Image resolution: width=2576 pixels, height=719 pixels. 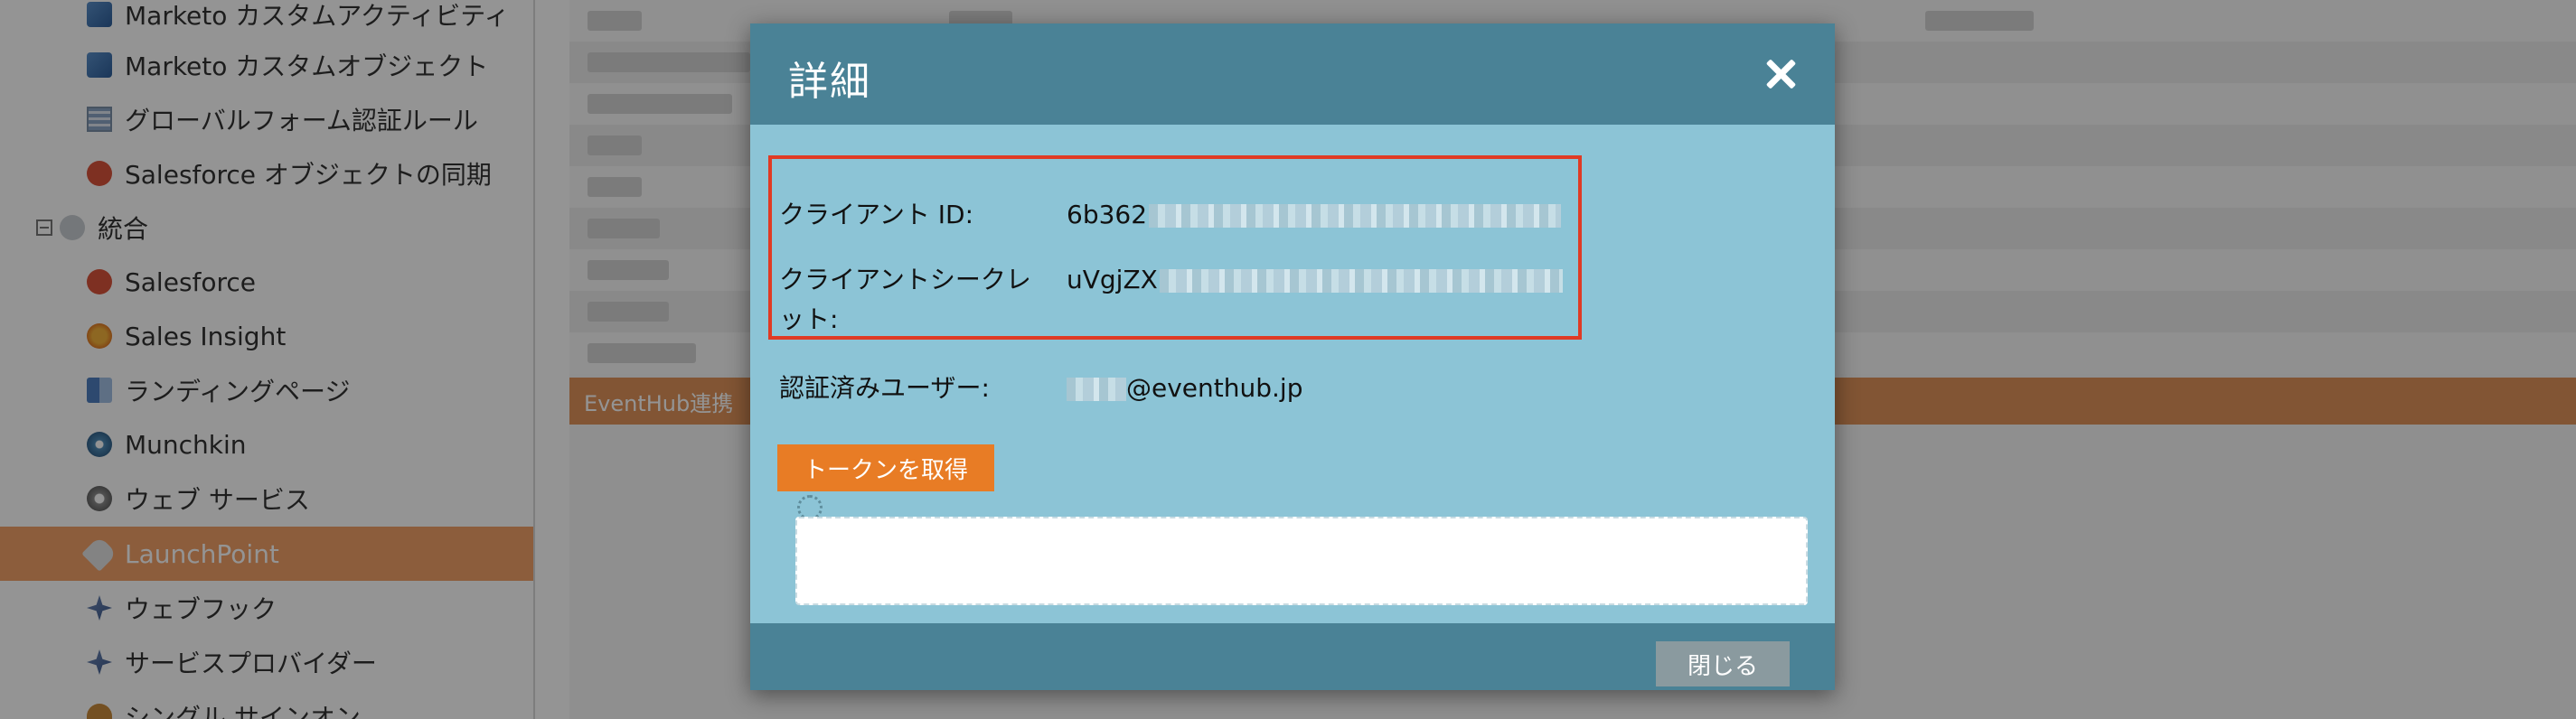 I want to click on client-secret-value: uVgjZX, so click(x=1315, y=280).